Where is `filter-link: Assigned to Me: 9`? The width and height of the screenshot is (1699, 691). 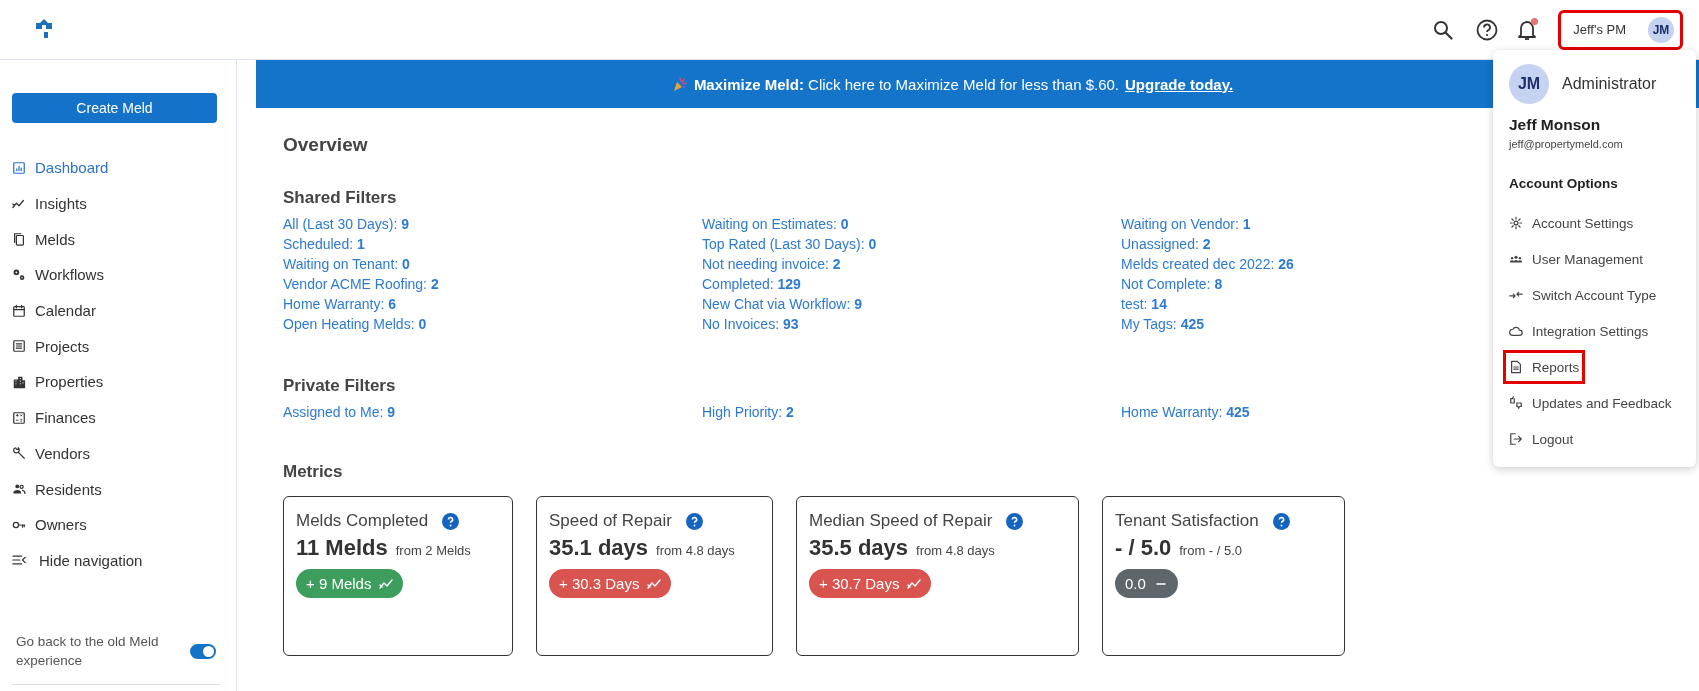
filter-link: Assigned to Me: 9 is located at coordinates (492, 412).